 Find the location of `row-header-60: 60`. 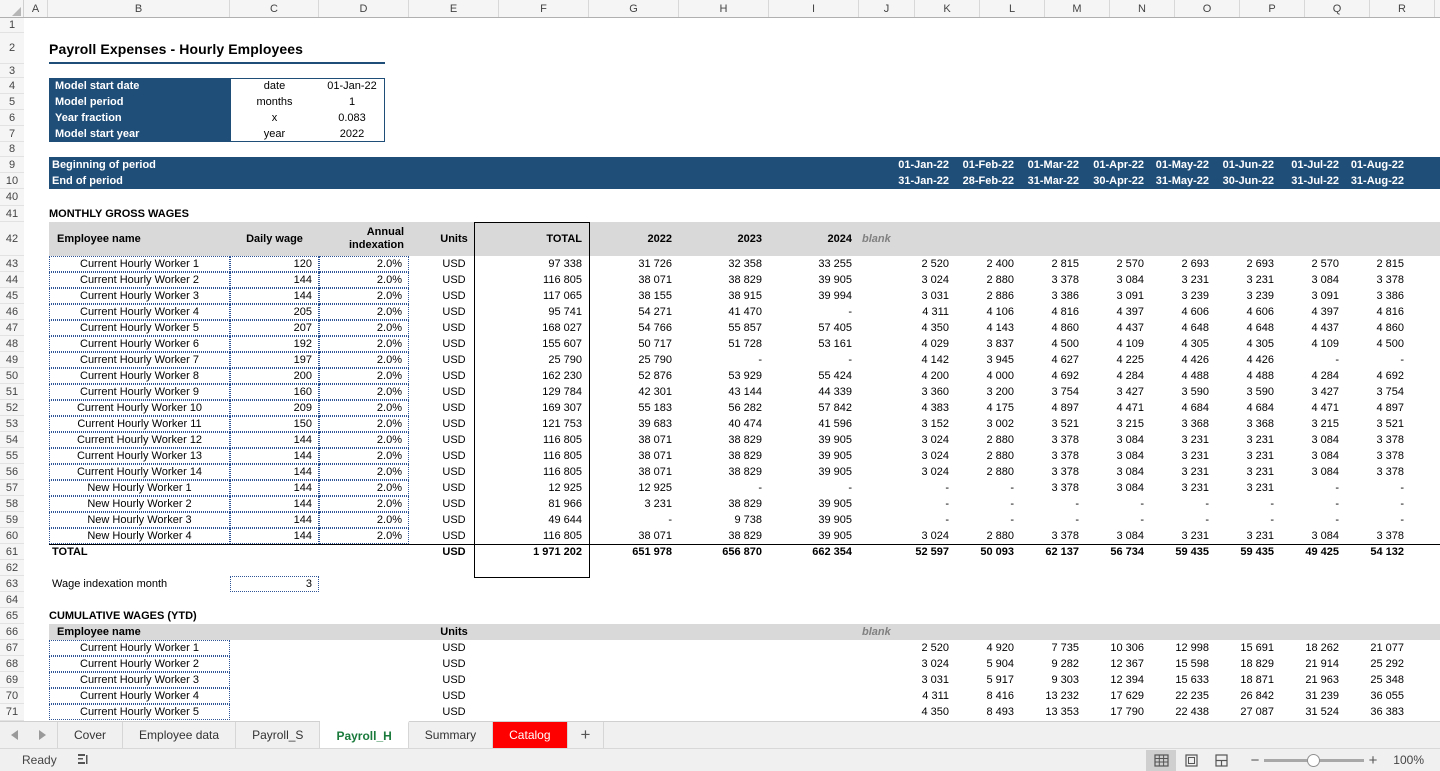

row-header-60: 60 is located at coordinates (12, 536).